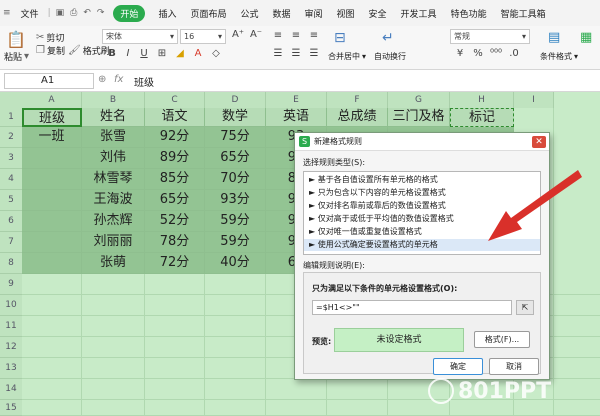 The width and height of the screenshot is (600, 416). What do you see at coordinates (505, 391) in the screenshot?
I see `watermark-text: 801PPT` at bounding box center [505, 391].